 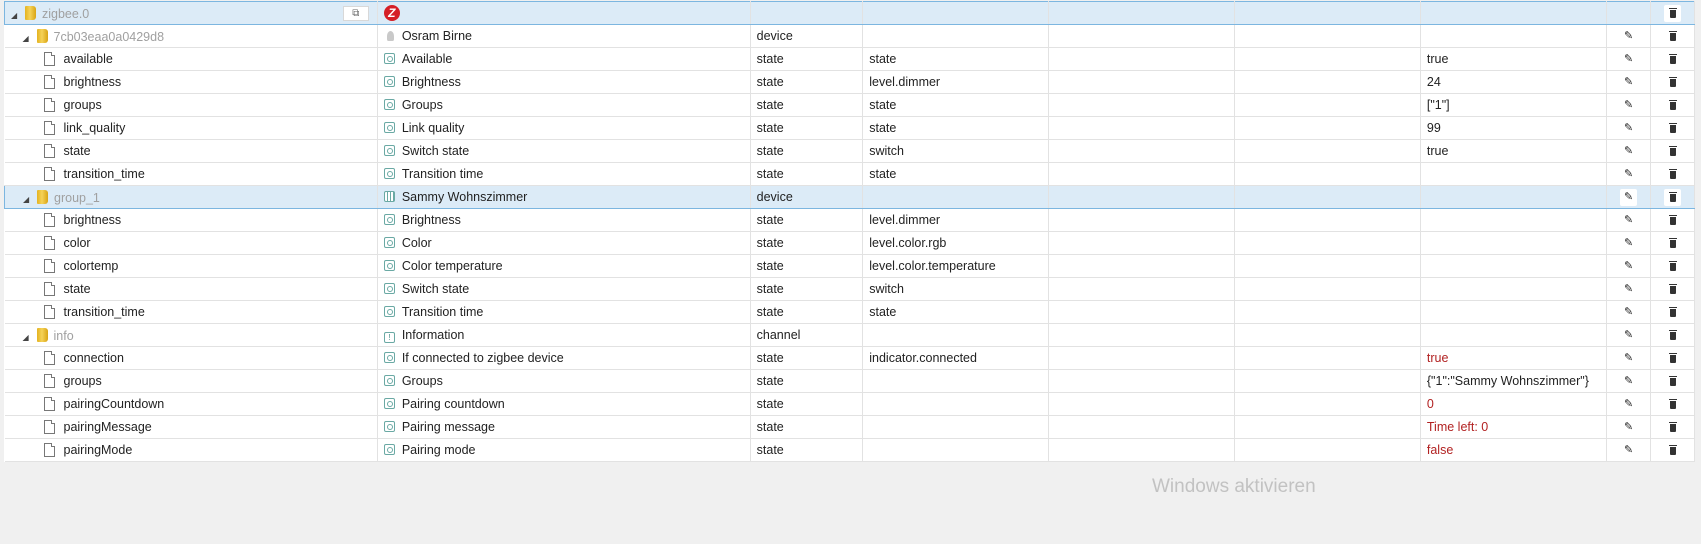 I want to click on tree-state-row: brightness Brightness state level.dimmer ✎, so click(x=849, y=220).